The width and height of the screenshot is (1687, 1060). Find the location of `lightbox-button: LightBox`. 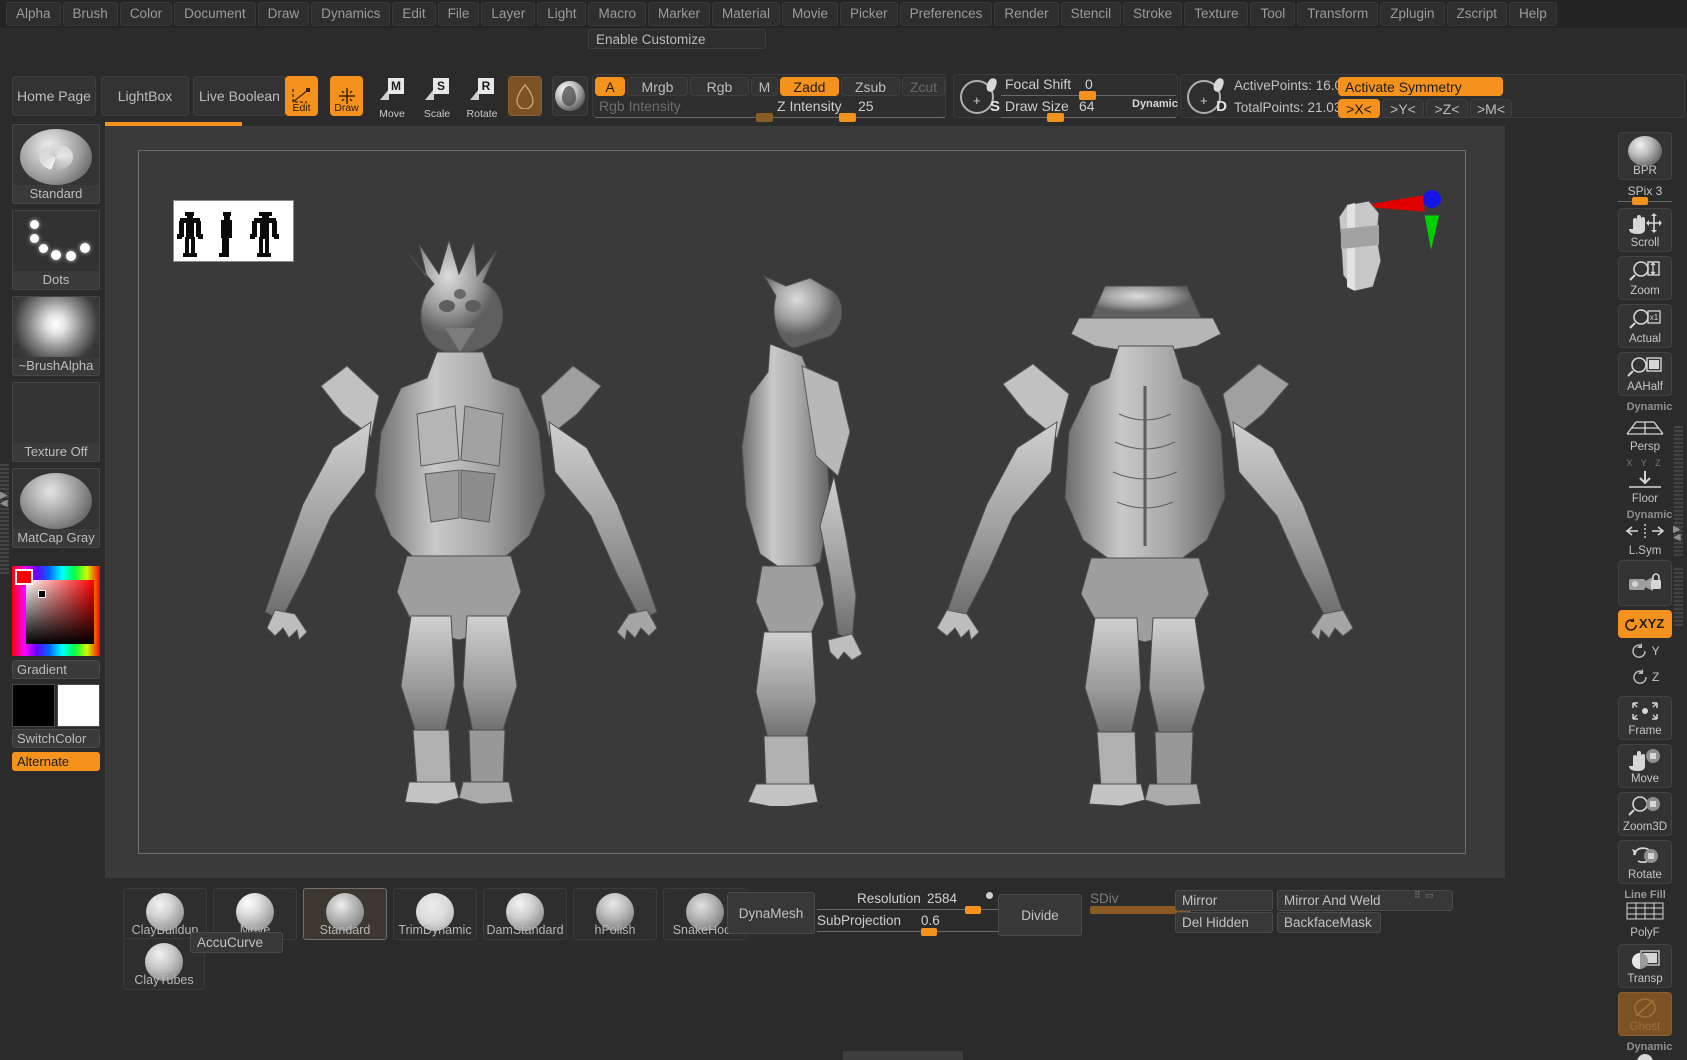

lightbox-button: LightBox is located at coordinates (145, 96).